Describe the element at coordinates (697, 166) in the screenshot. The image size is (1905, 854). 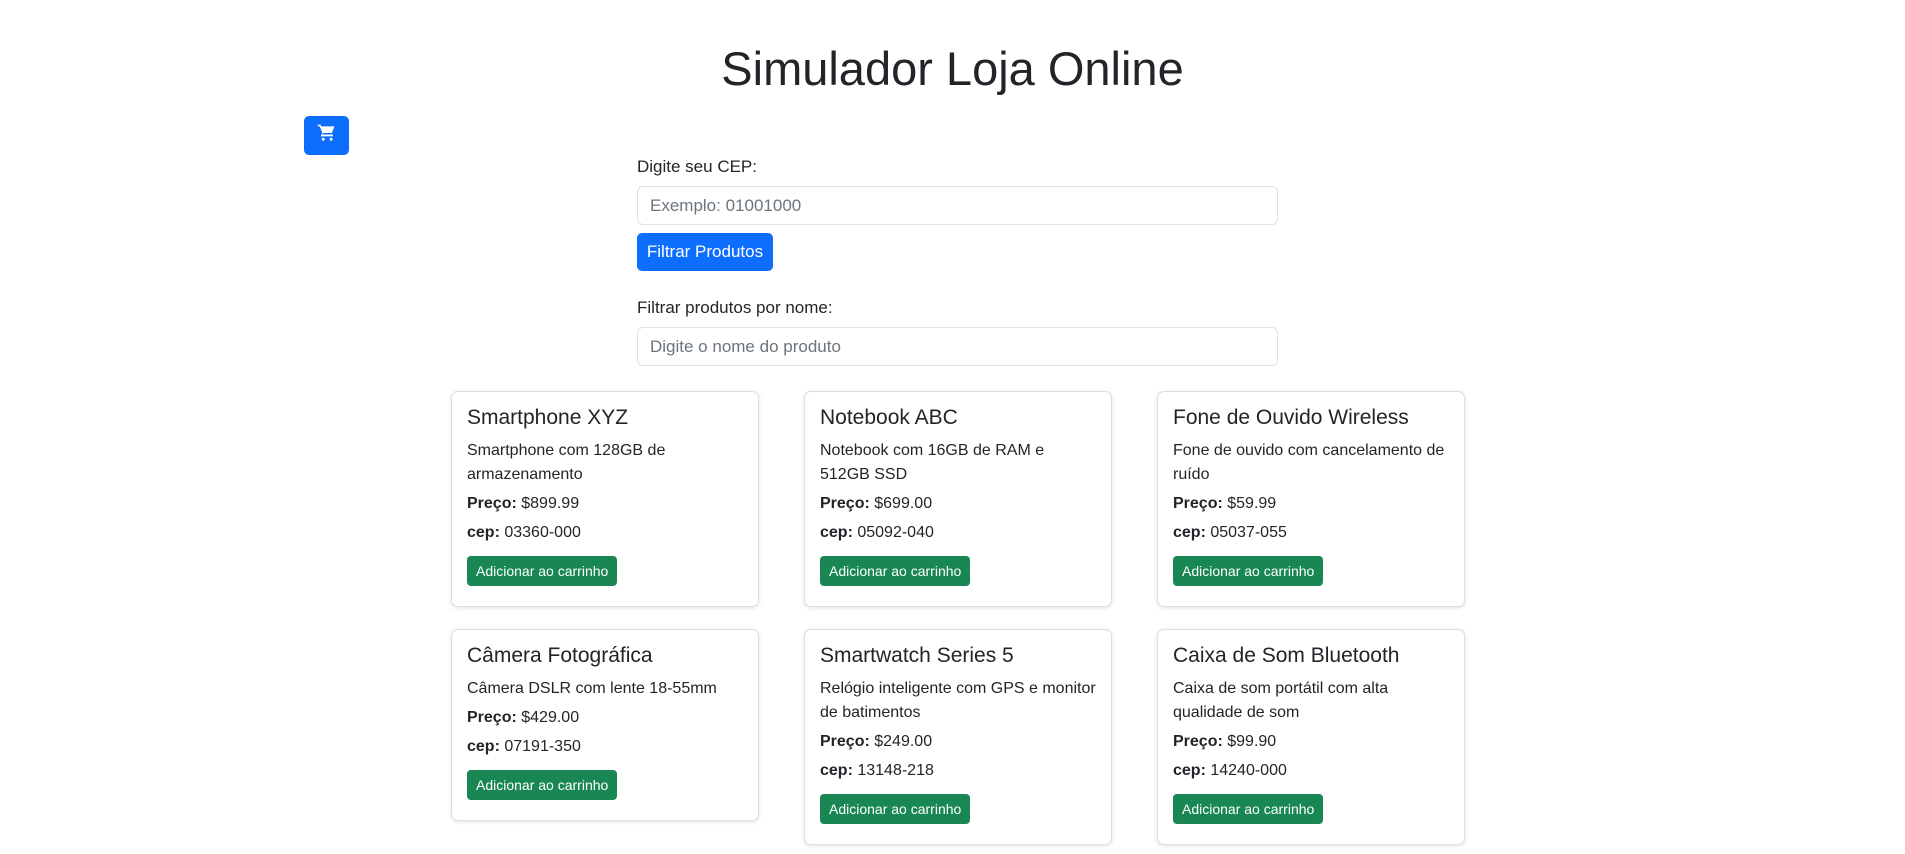
I see `cep-label: Digite seu CEP:` at that location.